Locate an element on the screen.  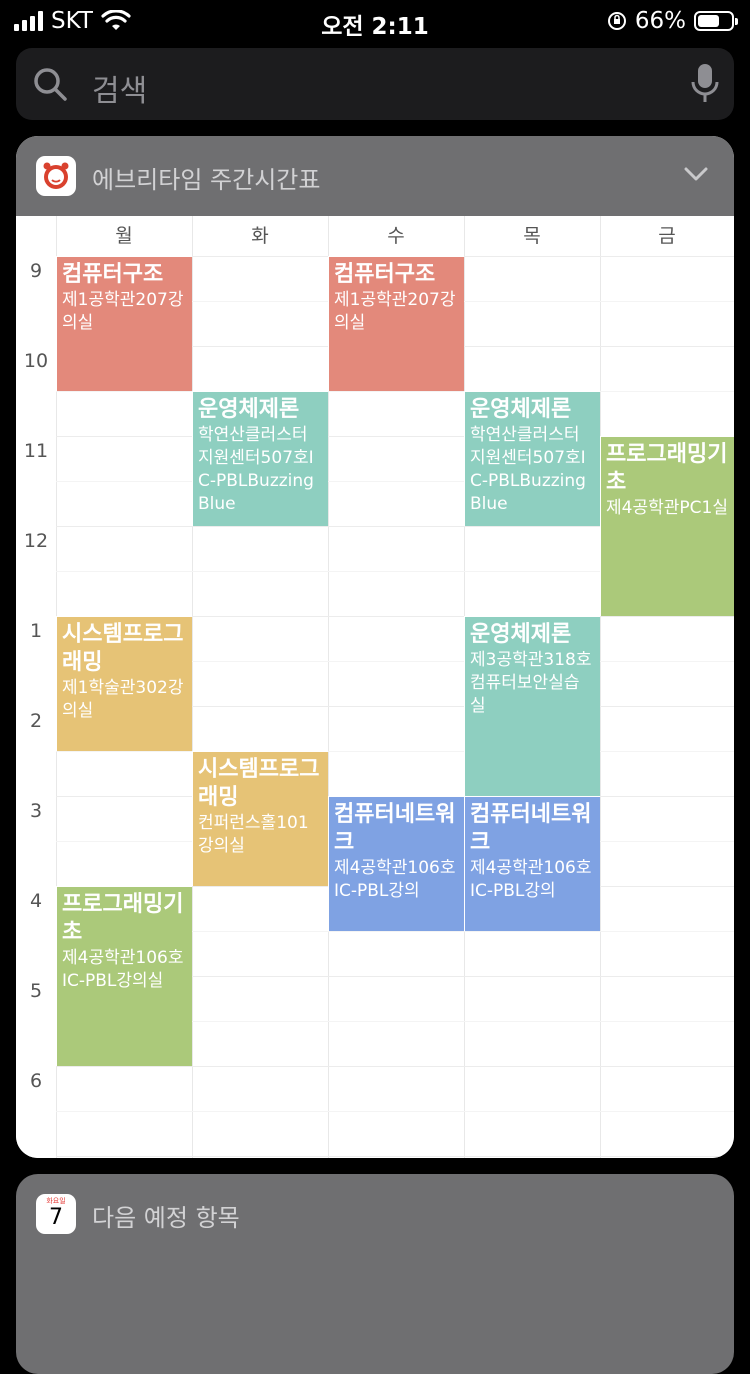
class-block: 프로그래밍기초 제4공학관106호IC-PBL강의실 is located at coordinates (124, 976).